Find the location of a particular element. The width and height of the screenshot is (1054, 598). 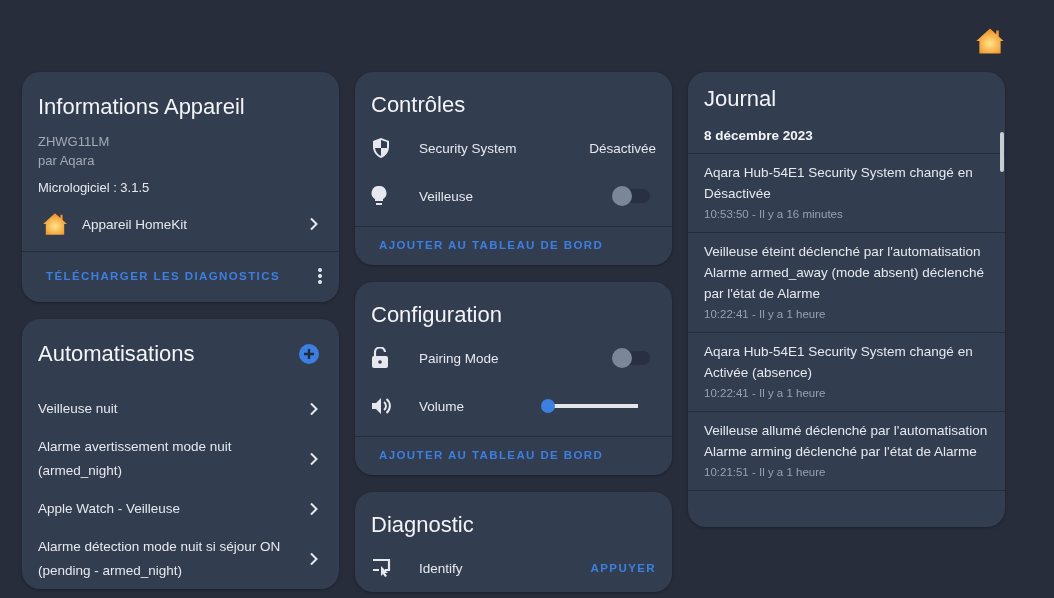

slider-thumb is located at coordinates (548, 406).